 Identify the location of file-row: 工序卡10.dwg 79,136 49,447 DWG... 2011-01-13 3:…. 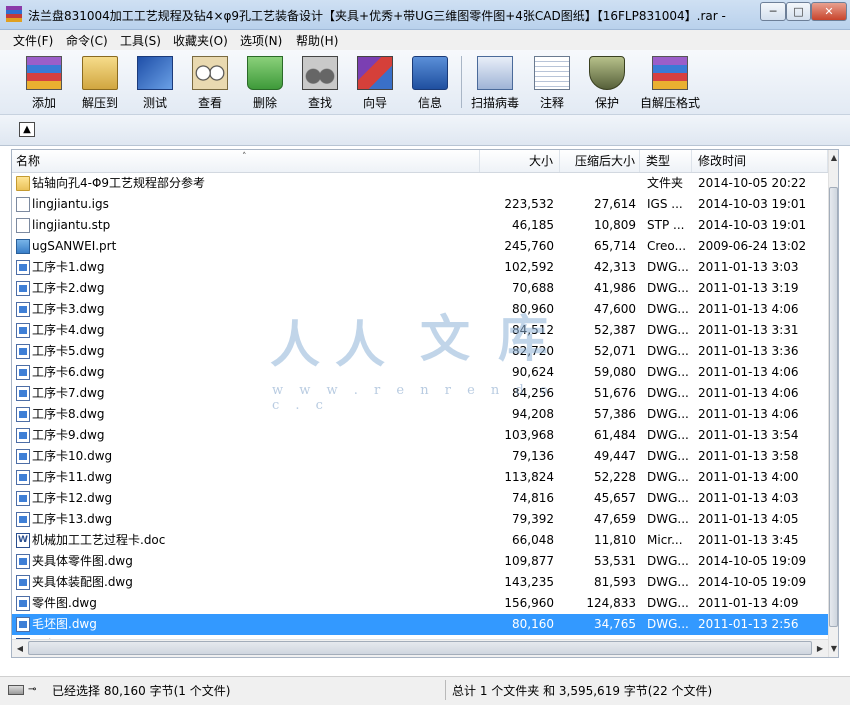
(420, 456).